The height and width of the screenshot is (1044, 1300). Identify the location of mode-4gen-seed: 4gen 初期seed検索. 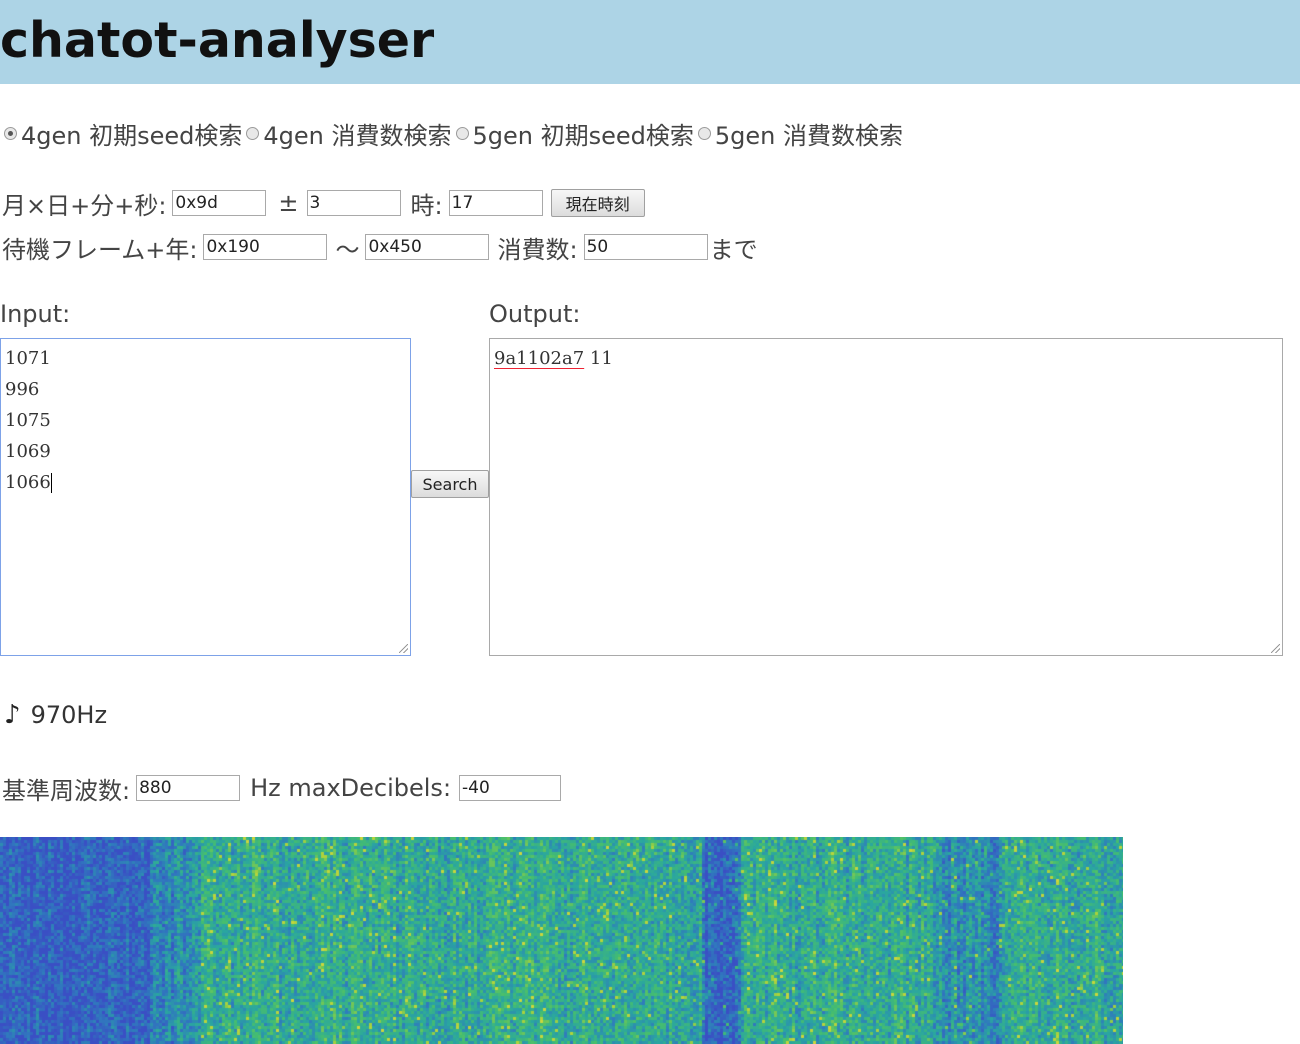
(123, 133).